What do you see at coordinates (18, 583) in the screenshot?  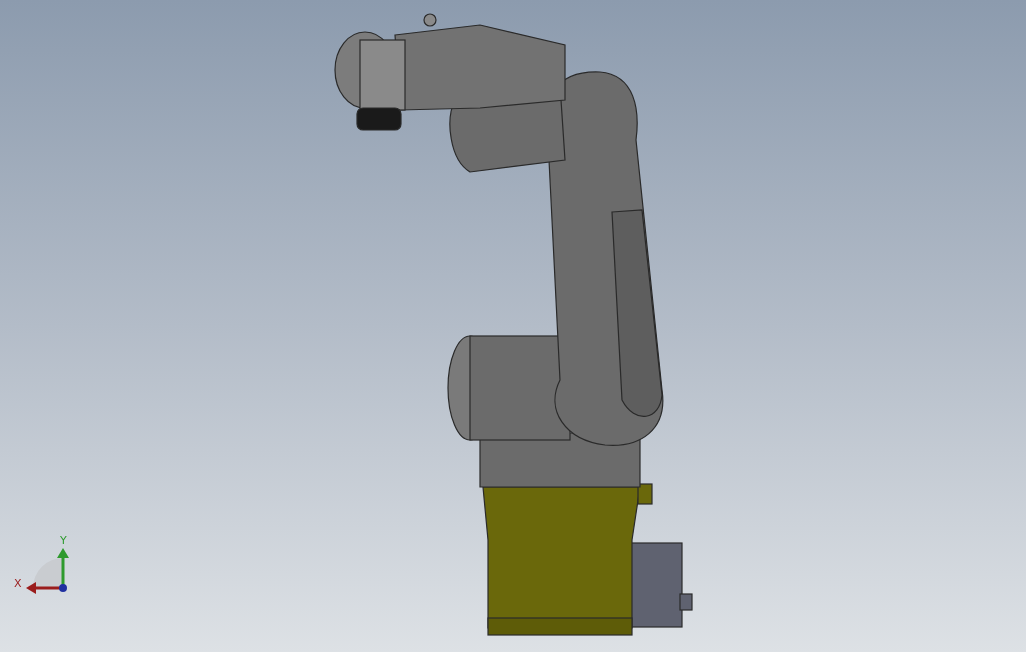 I see `x-axis-label: X` at bounding box center [18, 583].